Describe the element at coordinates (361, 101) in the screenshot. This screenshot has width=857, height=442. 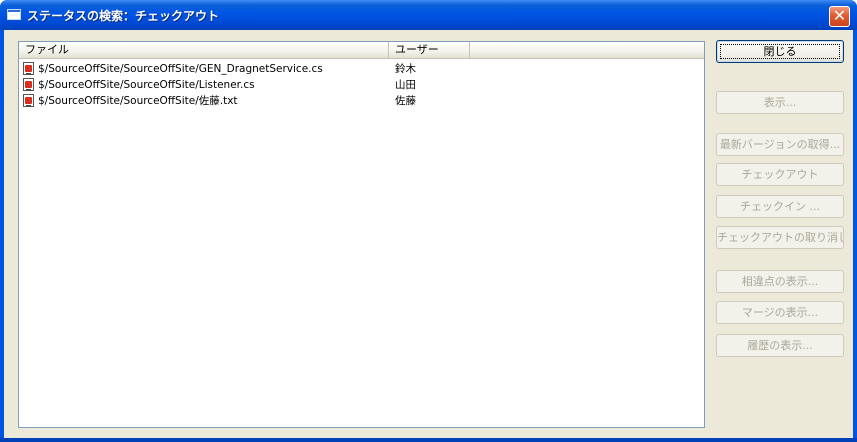
I see `table-row: $/SourceOffSite/SourceOffSite/佐藤.txt 佐藤` at that location.